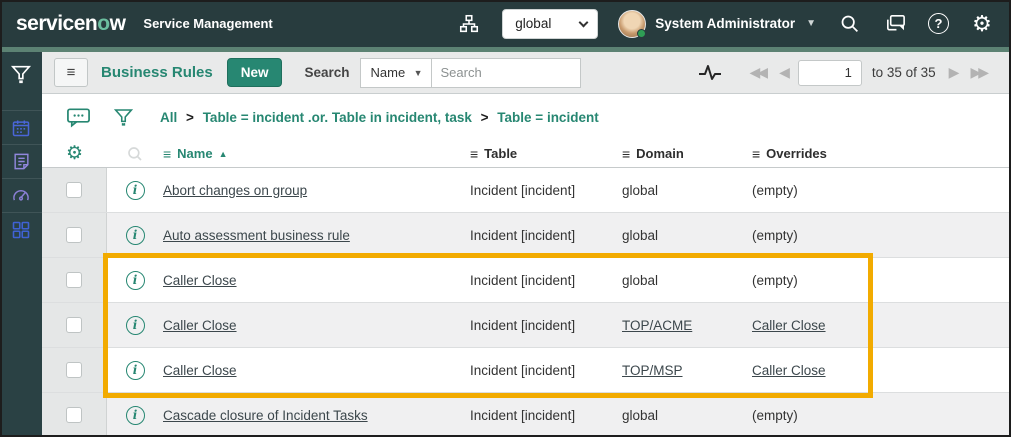  I want to click on list-column-header: ⚙ ≡ Name ▲ ≡ Table ≡ Domain ≡ Overrides, so click(526, 154).